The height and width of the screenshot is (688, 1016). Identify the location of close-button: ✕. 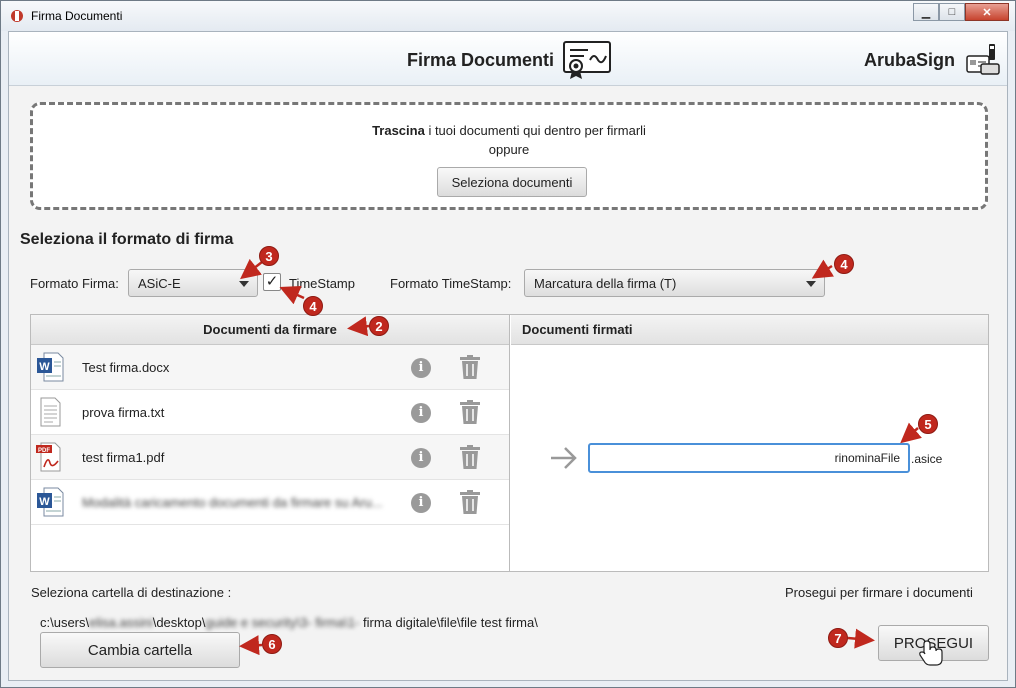
(987, 12).